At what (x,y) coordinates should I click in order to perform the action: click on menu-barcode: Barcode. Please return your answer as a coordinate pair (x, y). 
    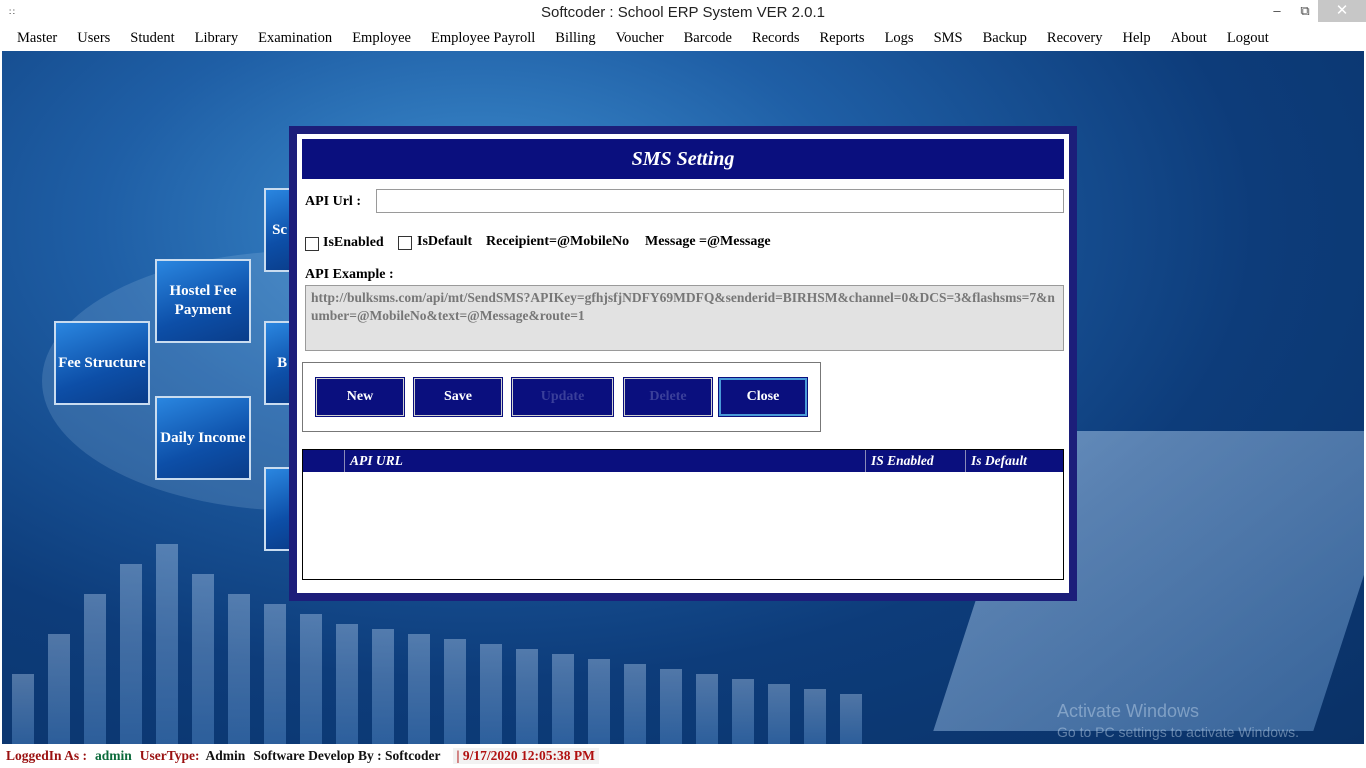
    Looking at the image, I should click on (708, 38).